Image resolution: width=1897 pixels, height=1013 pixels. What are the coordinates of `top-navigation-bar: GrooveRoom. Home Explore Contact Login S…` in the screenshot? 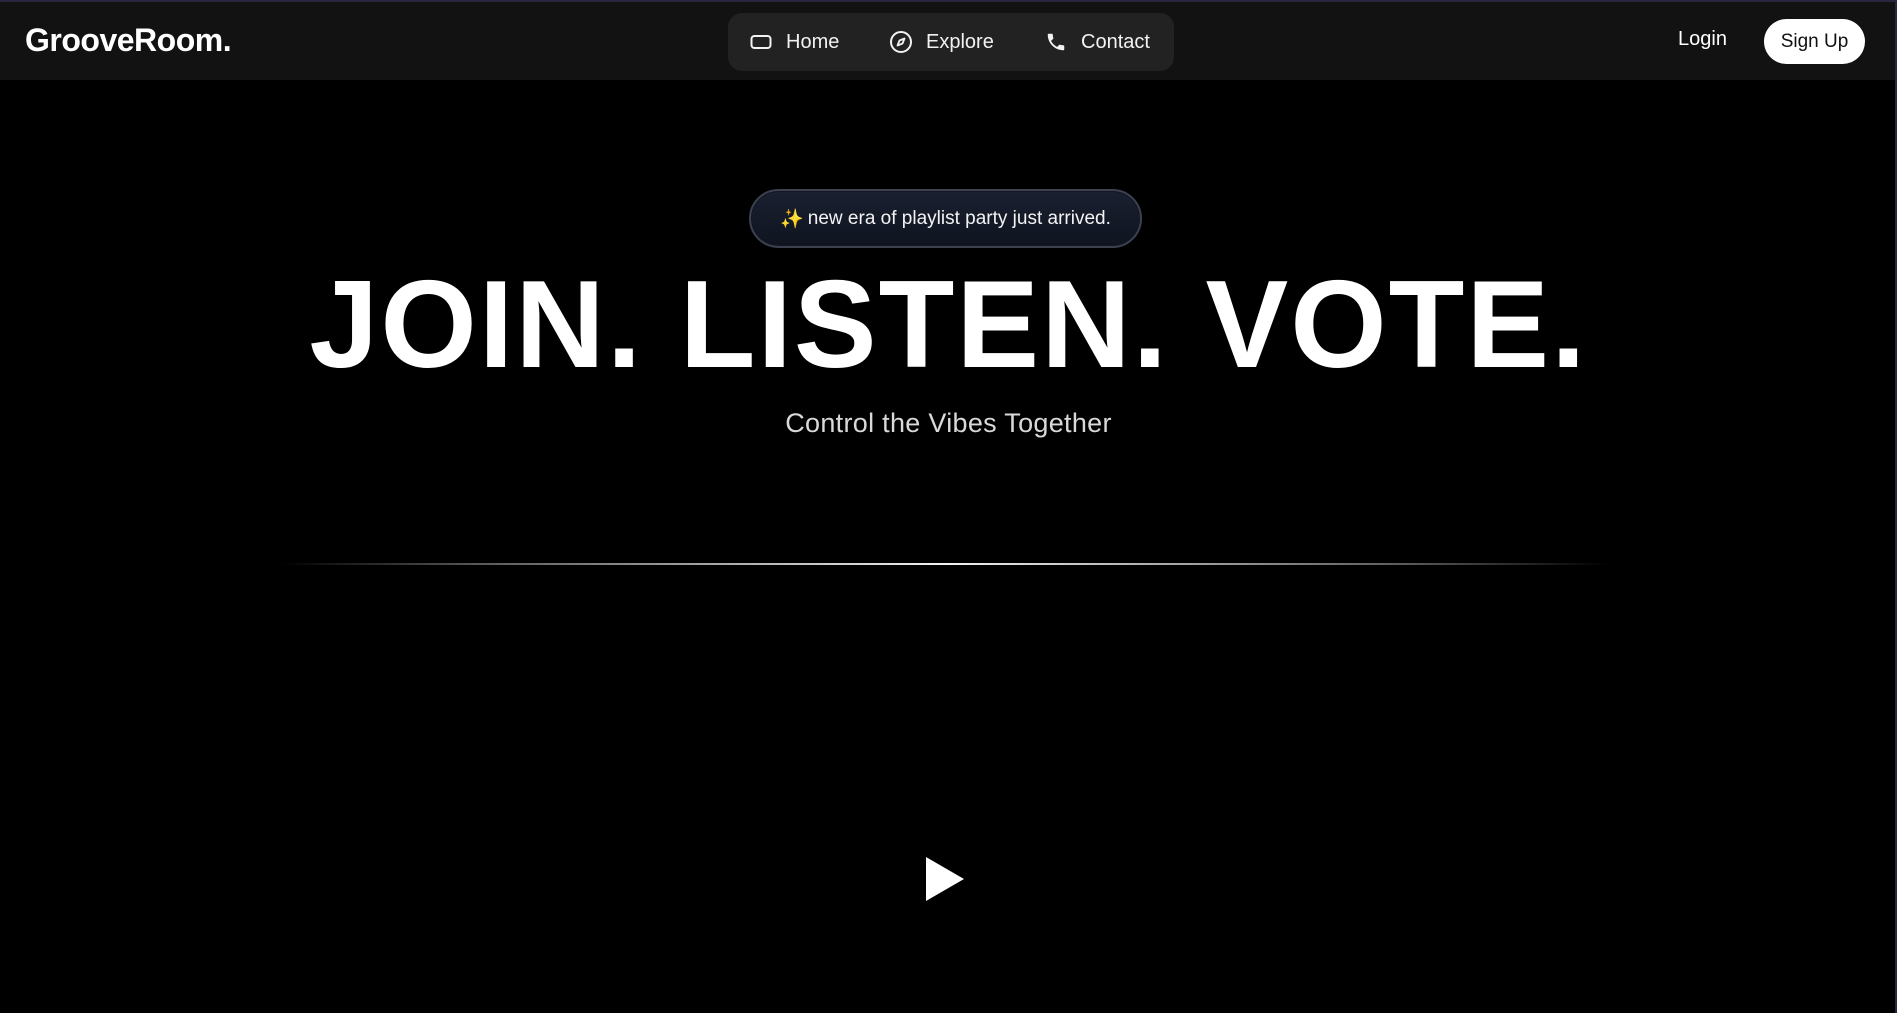 It's located at (948, 40).